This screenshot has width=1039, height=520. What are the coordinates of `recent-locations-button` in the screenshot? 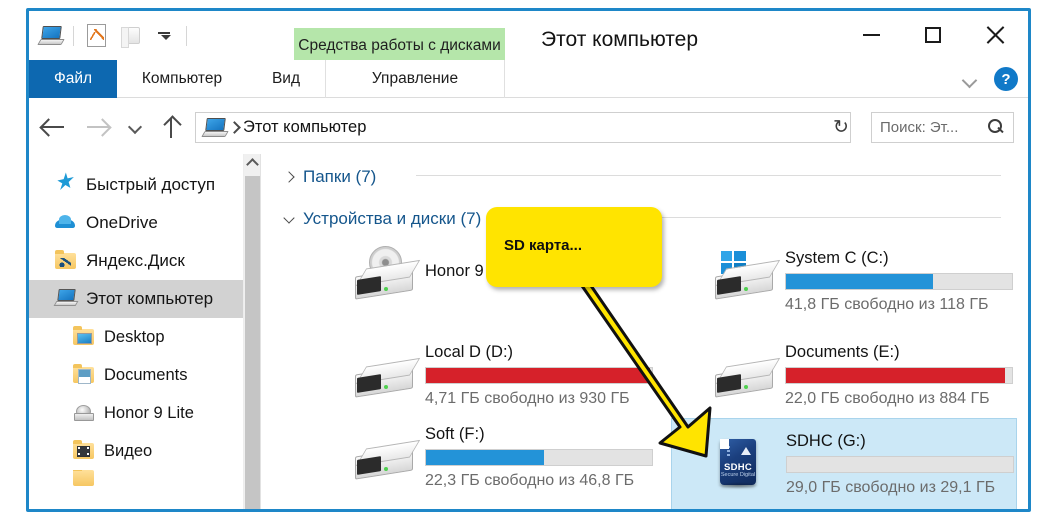 It's located at (135, 127).